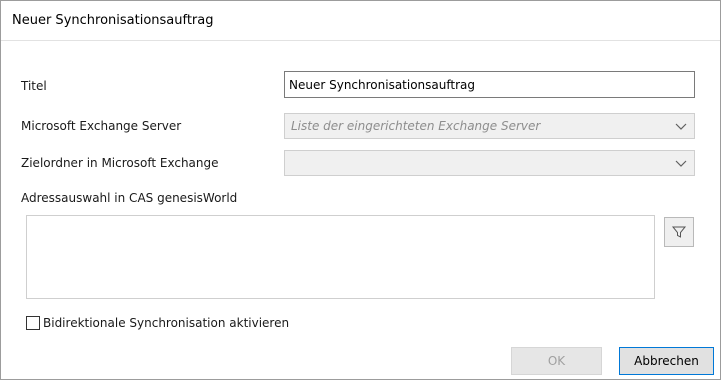 This screenshot has width=721, height=380. I want to click on filter-button, so click(679, 232).